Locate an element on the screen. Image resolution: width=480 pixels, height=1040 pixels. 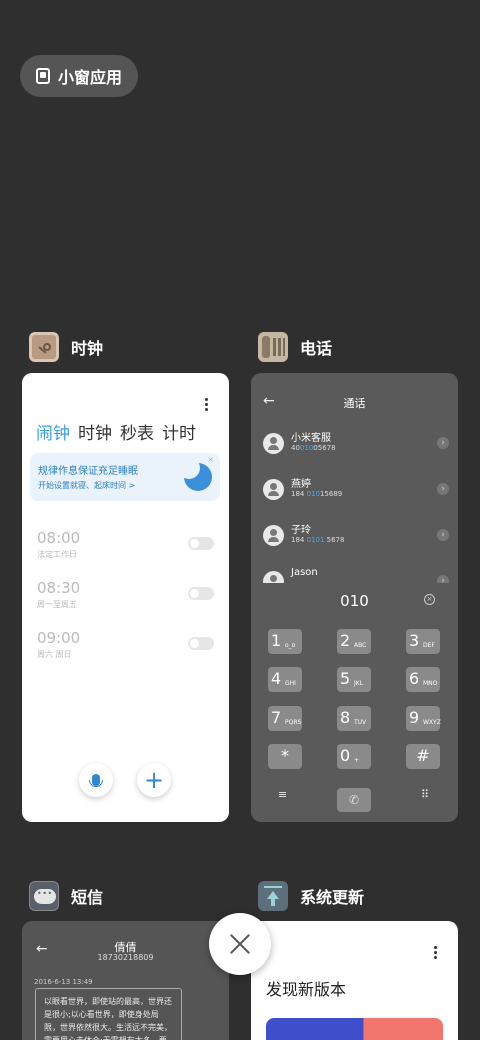
mini-apps-button: 小窗应用 is located at coordinates (79, 76).